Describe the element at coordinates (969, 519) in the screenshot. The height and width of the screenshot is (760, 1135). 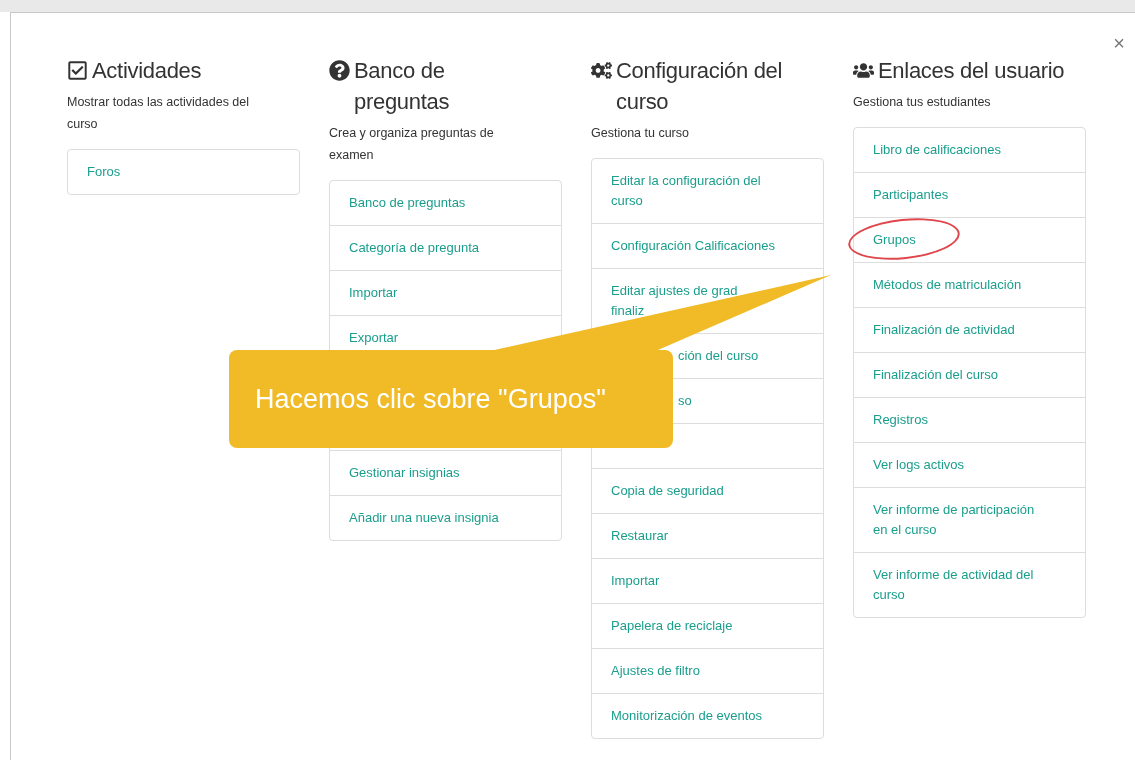
I see `menu-link: Ver informe de participación en el curso` at that location.